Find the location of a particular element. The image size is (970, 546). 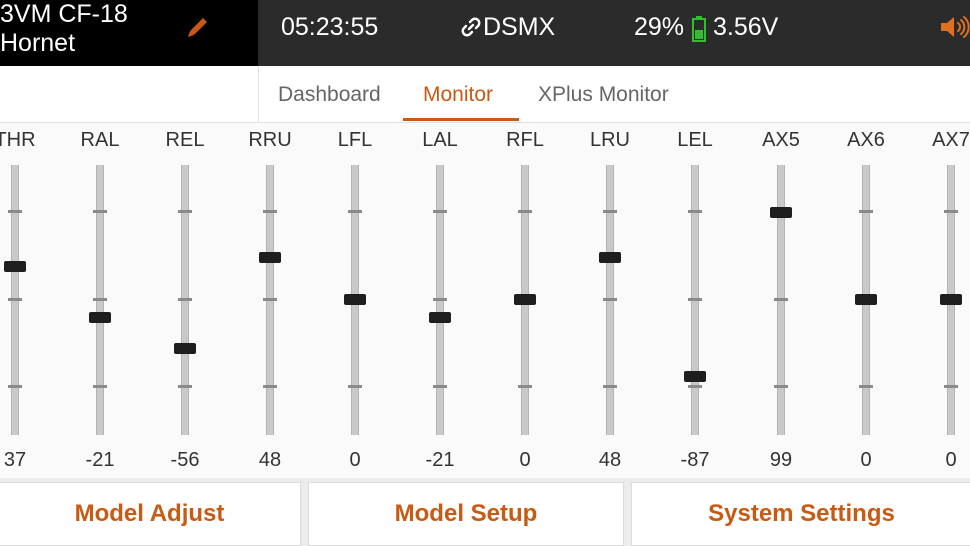

channel-ral: RAL -21 is located at coordinates (100, 300).